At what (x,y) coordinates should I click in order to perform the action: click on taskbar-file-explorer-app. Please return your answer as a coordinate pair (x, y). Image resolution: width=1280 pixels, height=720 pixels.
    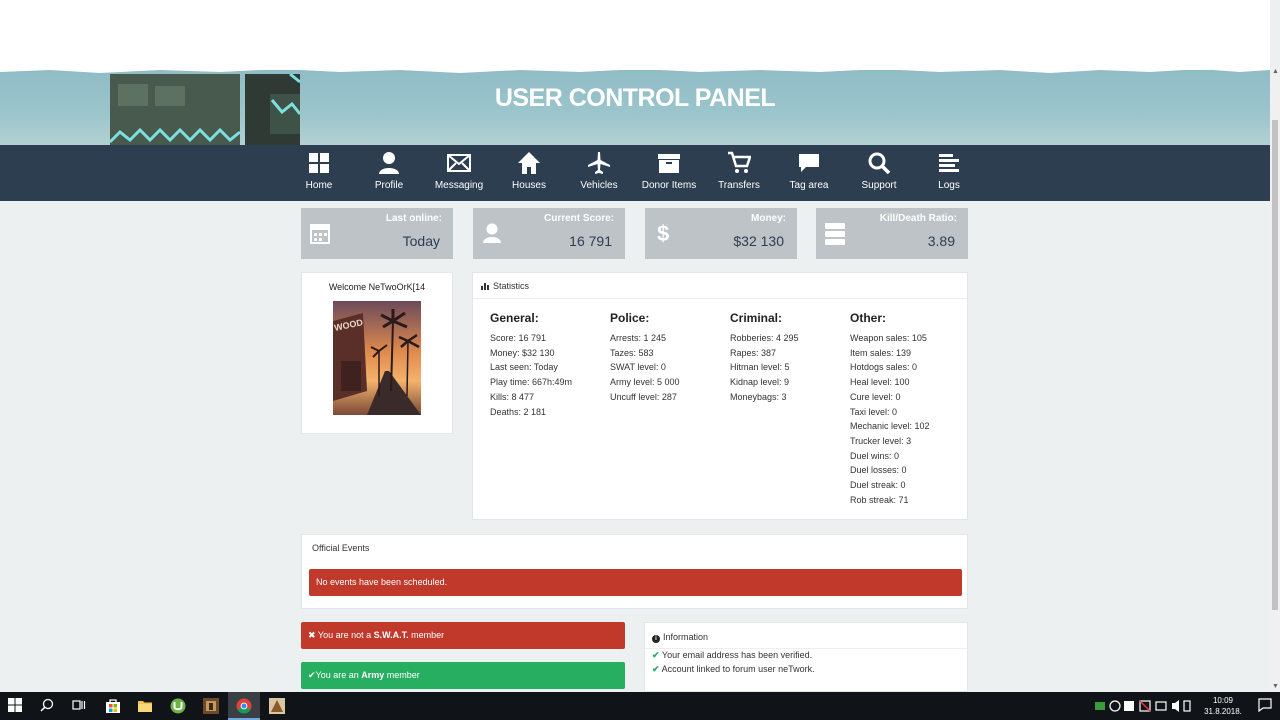
    Looking at the image, I should click on (145, 706).